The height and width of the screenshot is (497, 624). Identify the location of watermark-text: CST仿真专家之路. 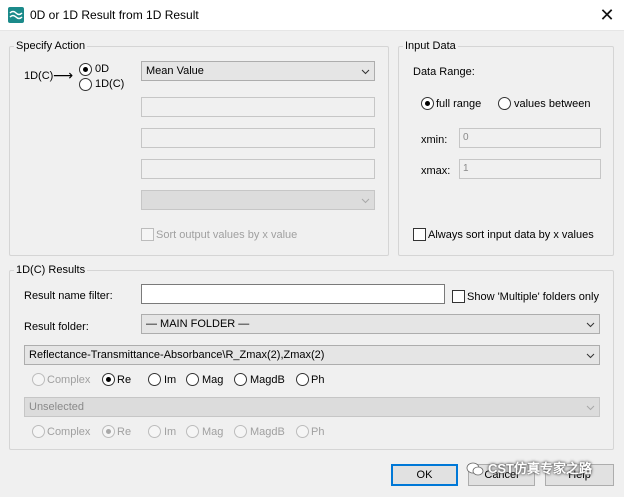
(540, 470).